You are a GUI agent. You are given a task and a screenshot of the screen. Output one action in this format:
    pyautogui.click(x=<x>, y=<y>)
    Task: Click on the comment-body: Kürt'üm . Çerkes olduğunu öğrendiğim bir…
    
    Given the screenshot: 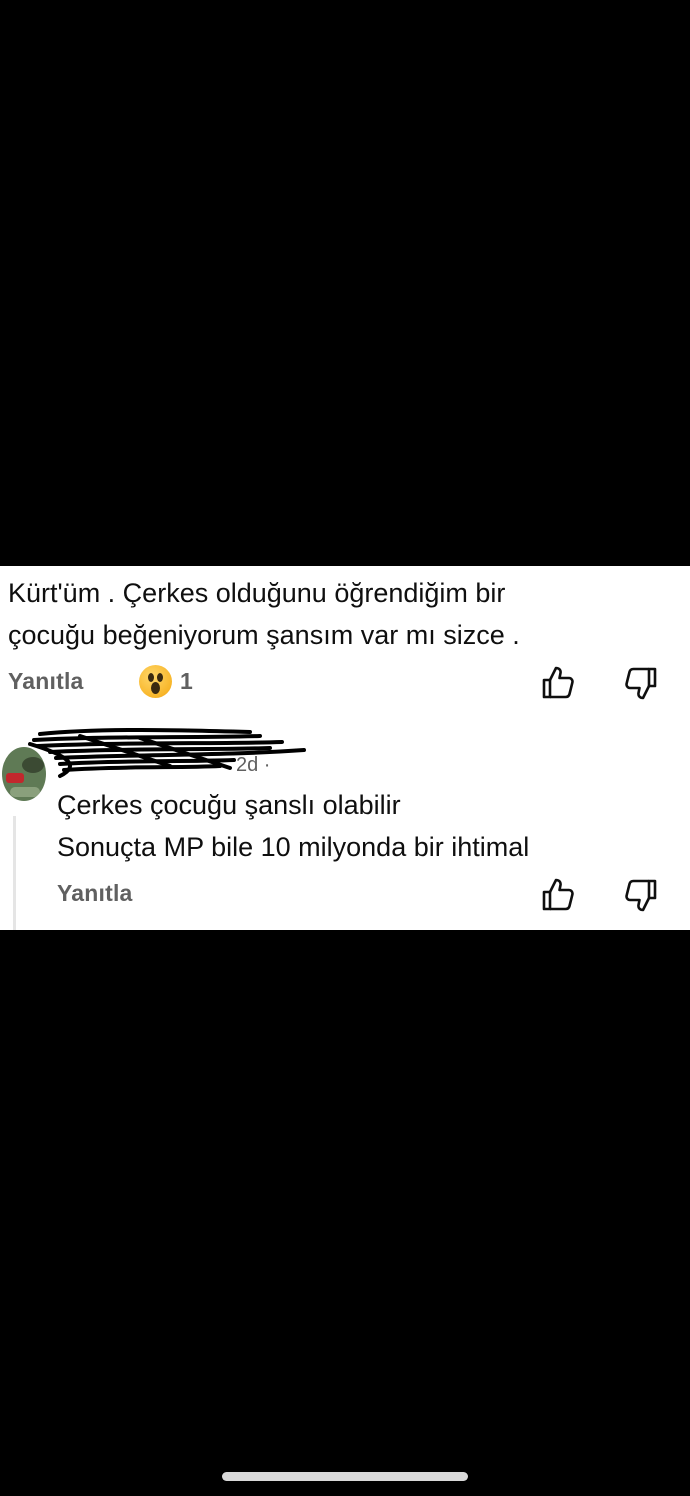 What is the action you would take?
    pyautogui.click(x=343, y=614)
    